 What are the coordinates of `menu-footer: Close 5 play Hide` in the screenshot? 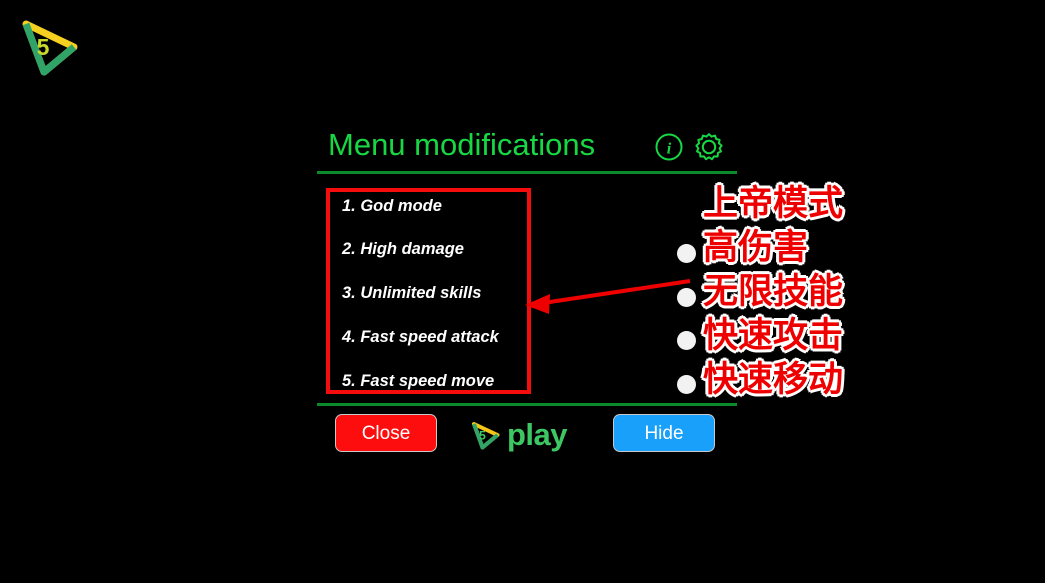 It's located at (527, 440).